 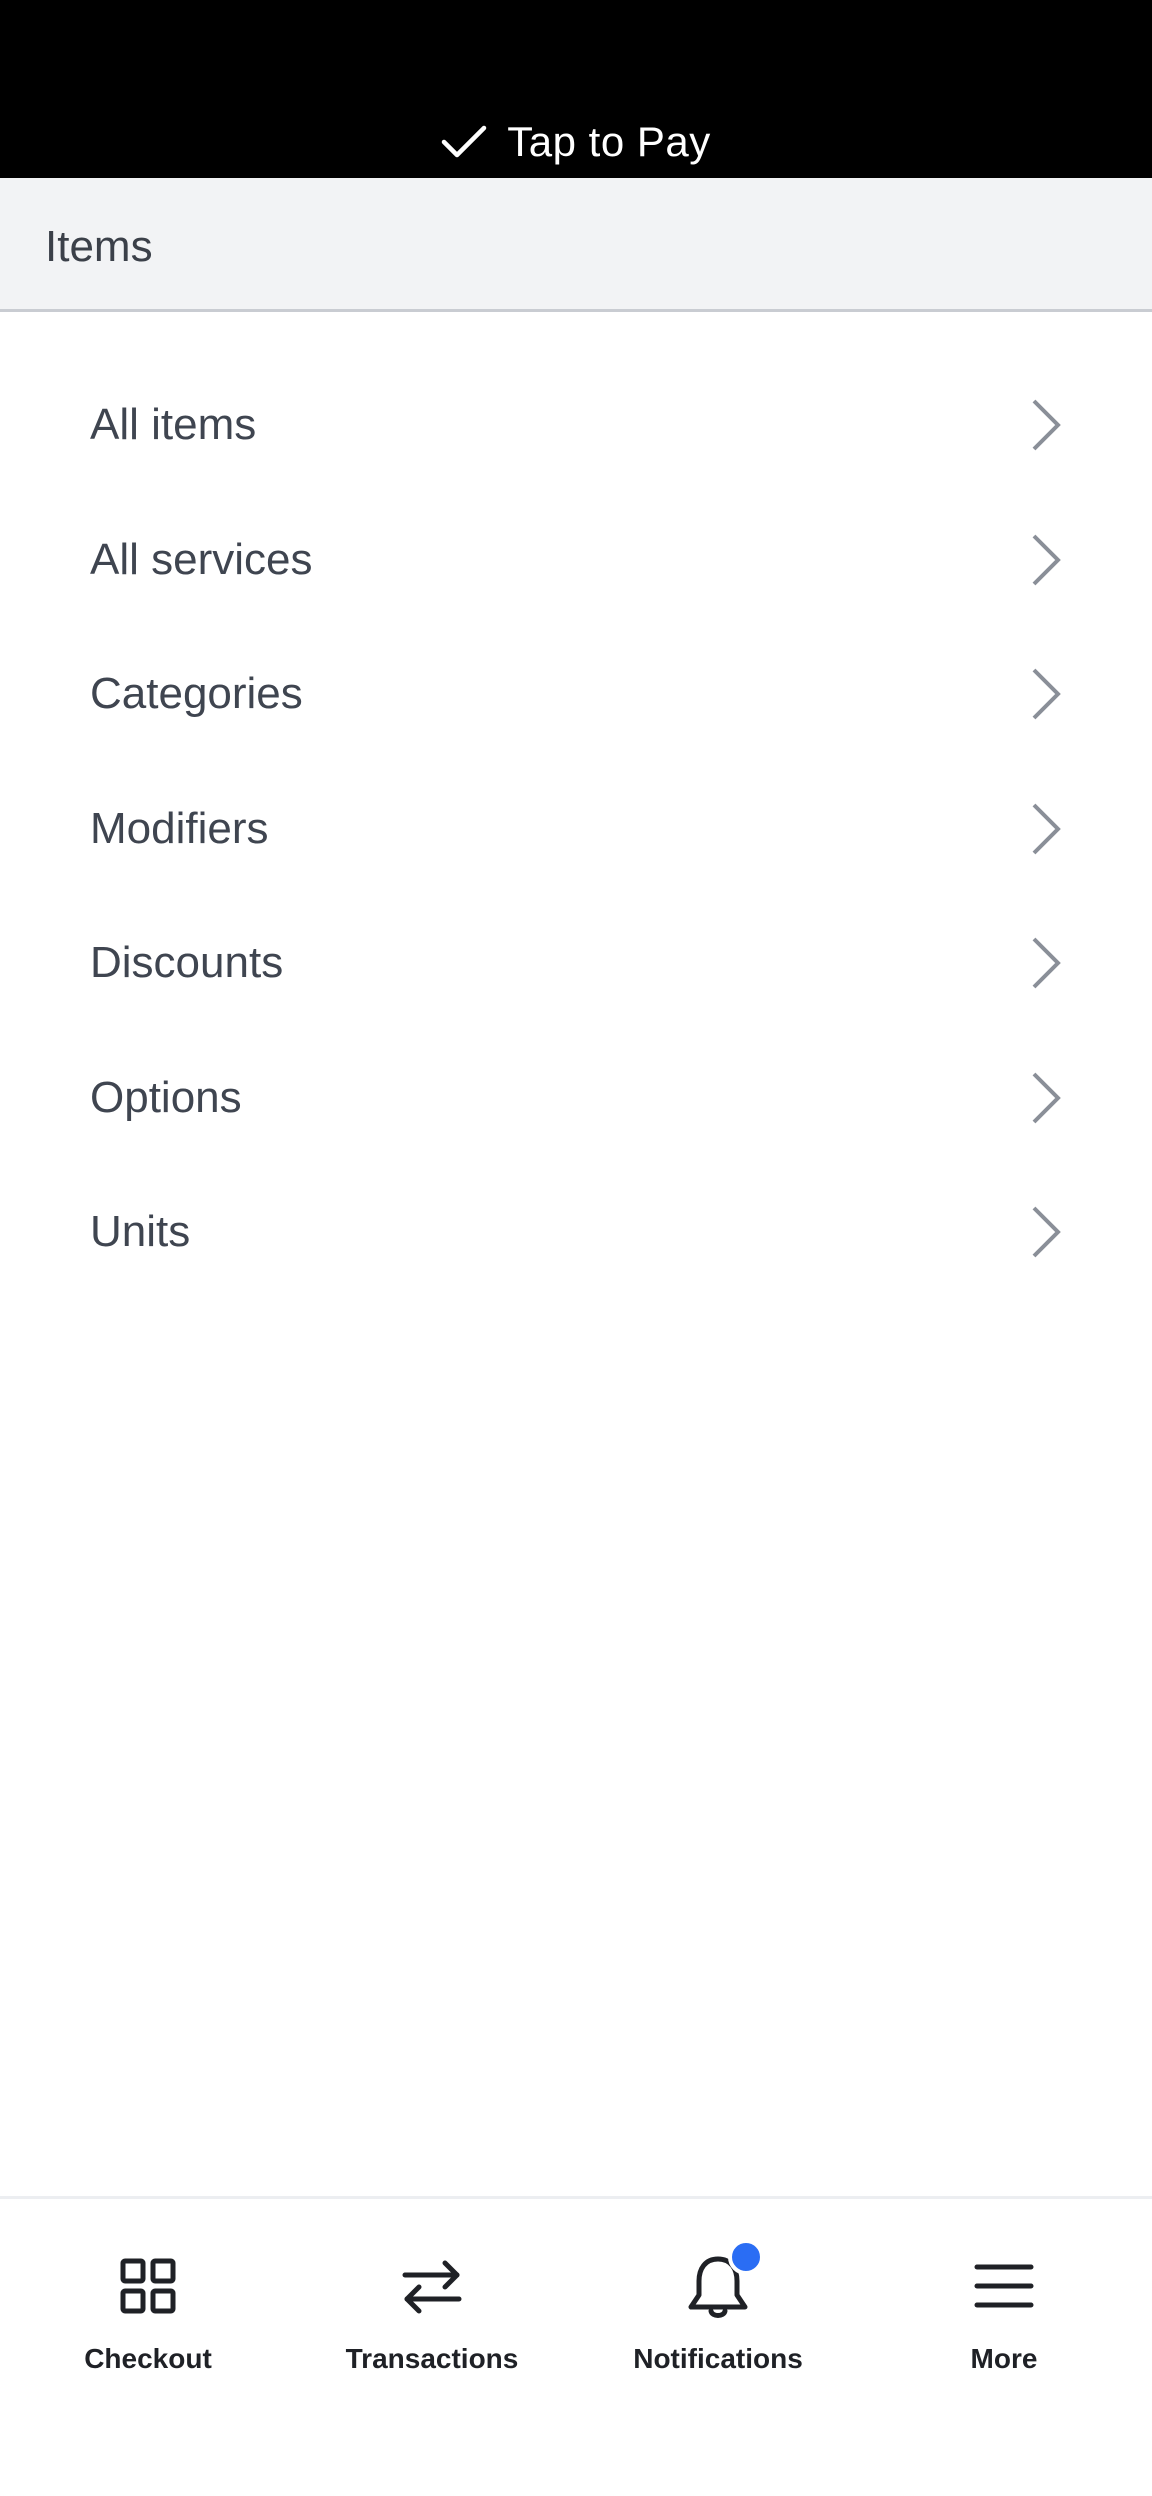 What do you see at coordinates (576, 425) in the screenshot?
I see `menu-item-all-items: All items` at bounding box center [576, 425].